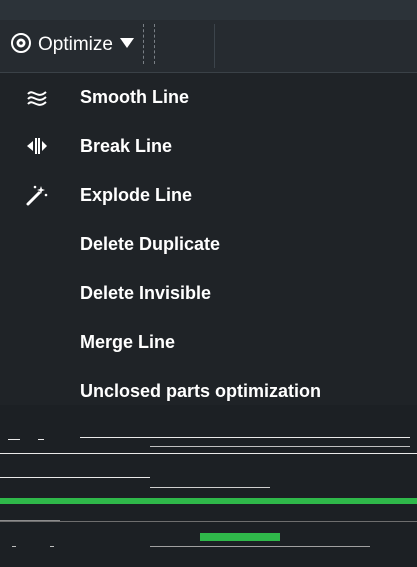 This screenshot has width=417, height=567. I want to click on focus-outline, so click(149, 44).